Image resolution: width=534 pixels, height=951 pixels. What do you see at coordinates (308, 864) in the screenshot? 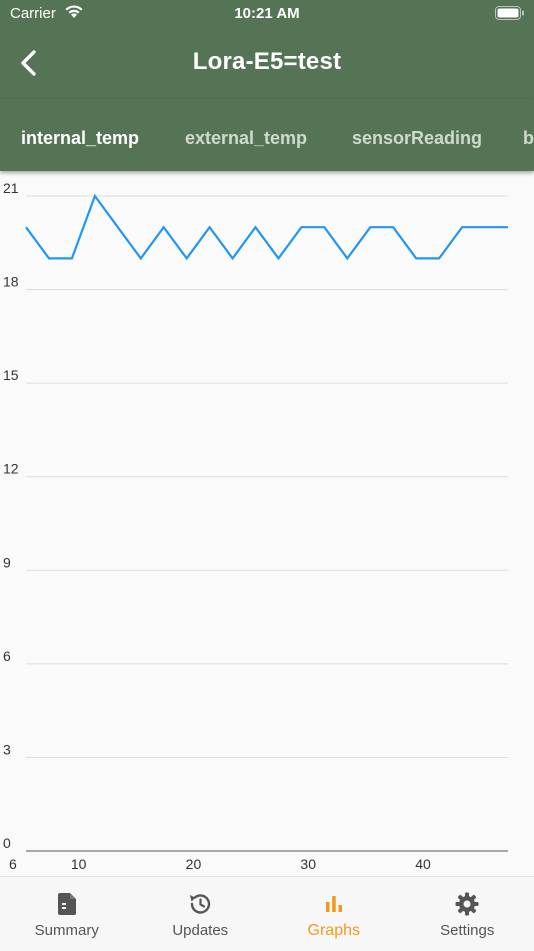
I see `x-tick-label: 30` at bounding box center [308, 864].